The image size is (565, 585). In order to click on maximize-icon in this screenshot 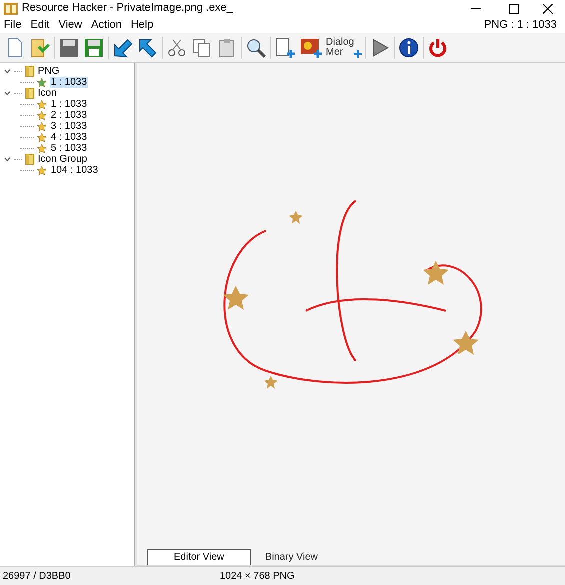, I will do `click(514, 9)`.